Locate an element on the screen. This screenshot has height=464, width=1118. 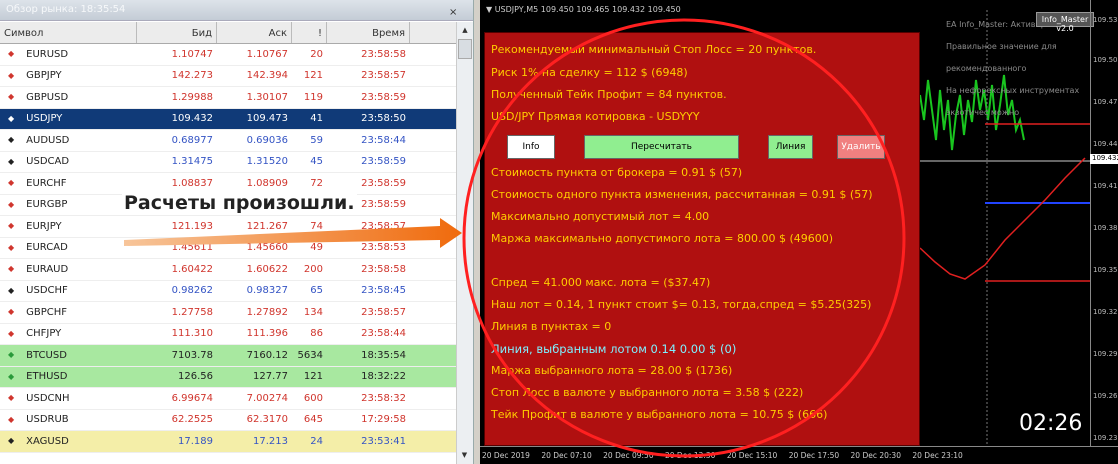
col-symbol: Символ is located at coordinates (68, 32).